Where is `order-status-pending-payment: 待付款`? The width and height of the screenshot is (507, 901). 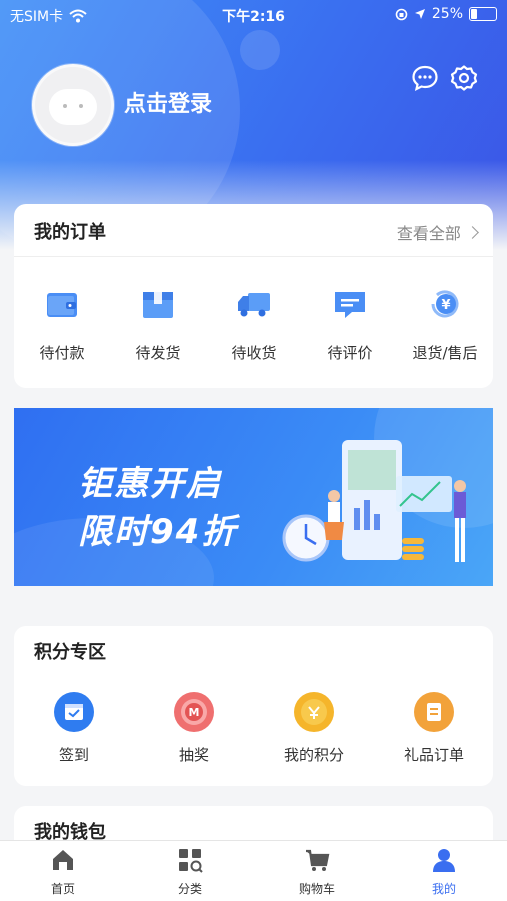
order-status-pending-payment: 待付款 is located at coordinates (62, 323).